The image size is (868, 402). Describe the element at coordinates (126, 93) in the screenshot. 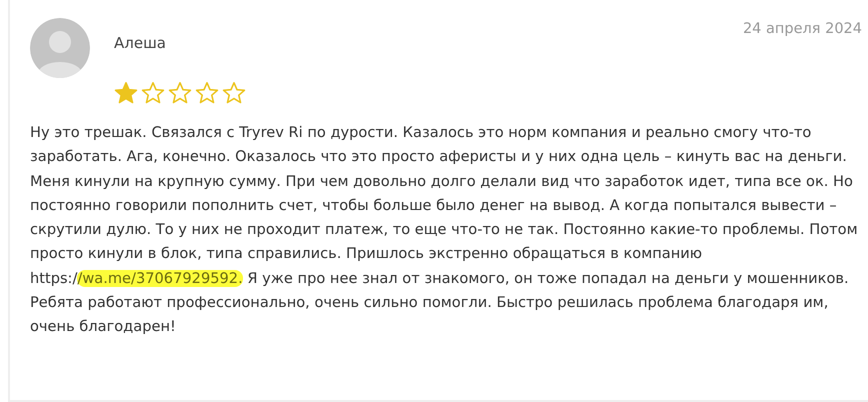

I see `filled-star-icon` at that location.